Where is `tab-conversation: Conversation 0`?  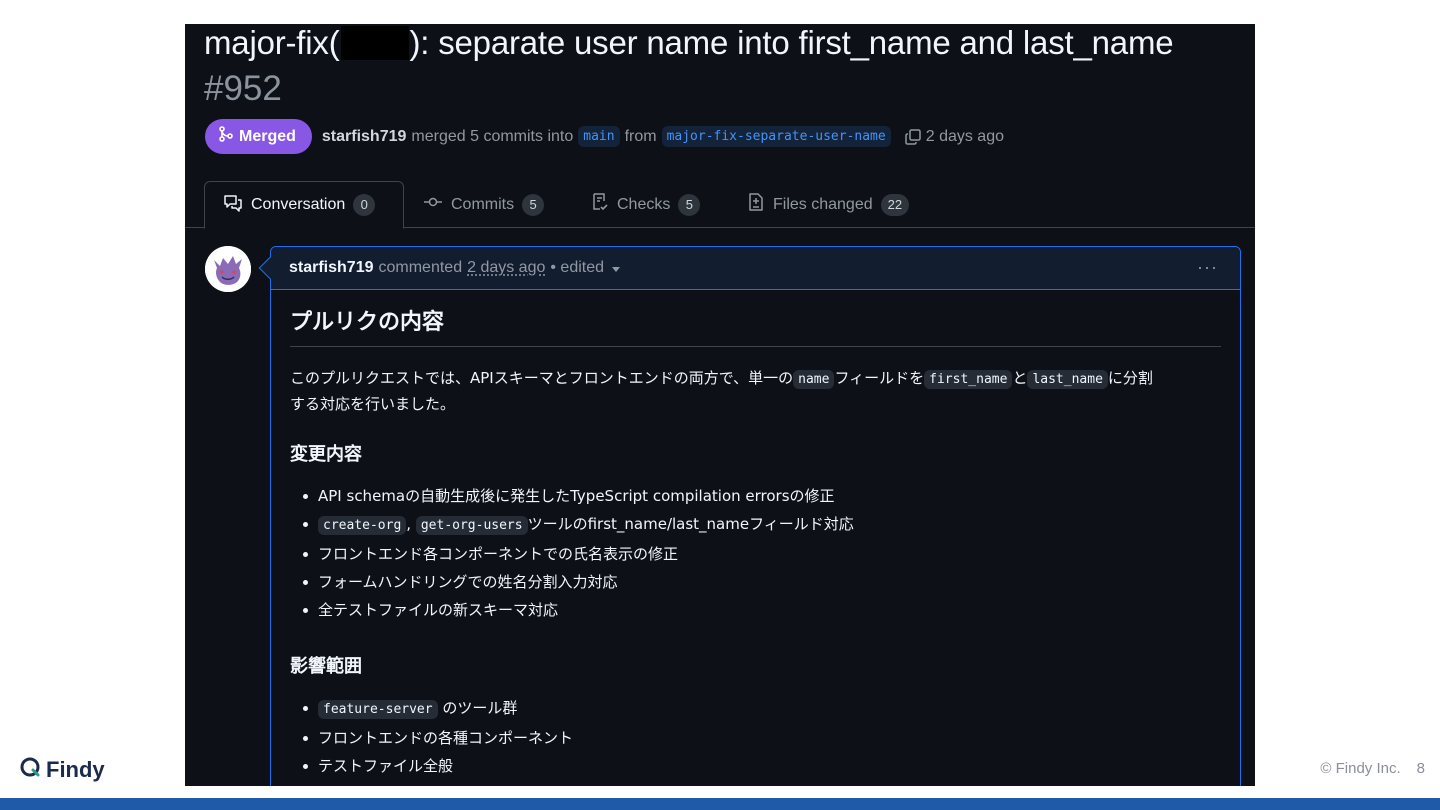
tab-conversation: Conversation 0 is located at coordinates (304, 205).